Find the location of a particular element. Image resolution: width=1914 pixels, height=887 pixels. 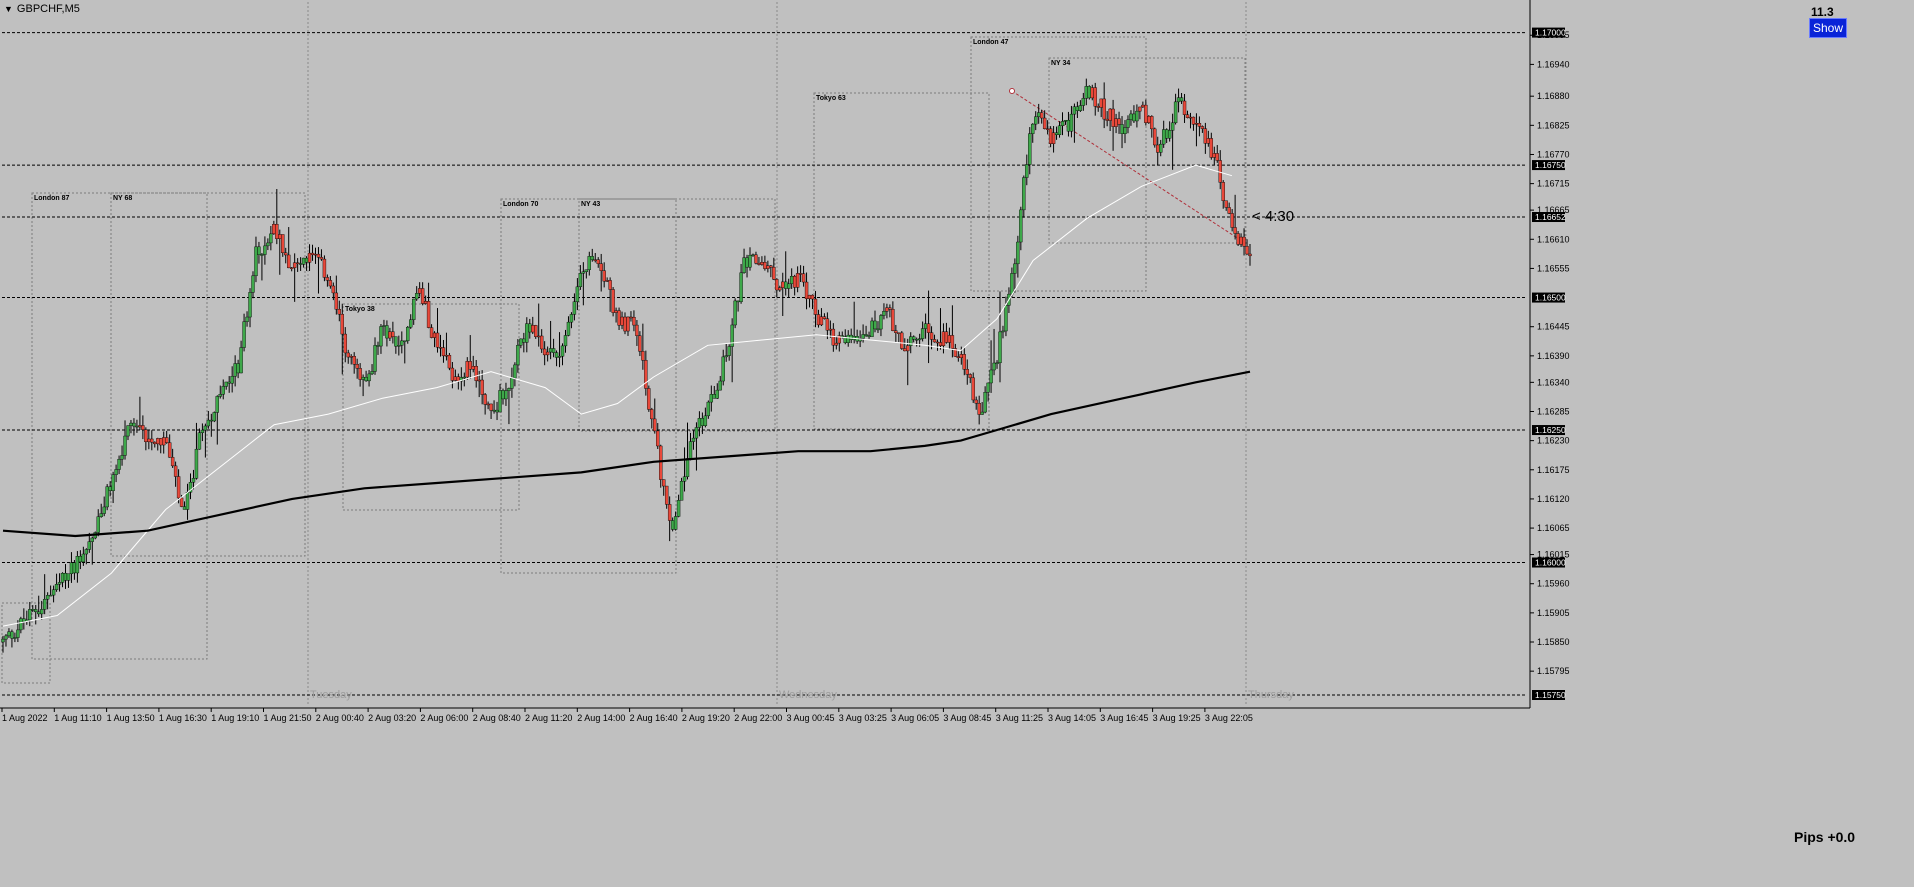

show-button: Show is located at coordinates (1828, 28).